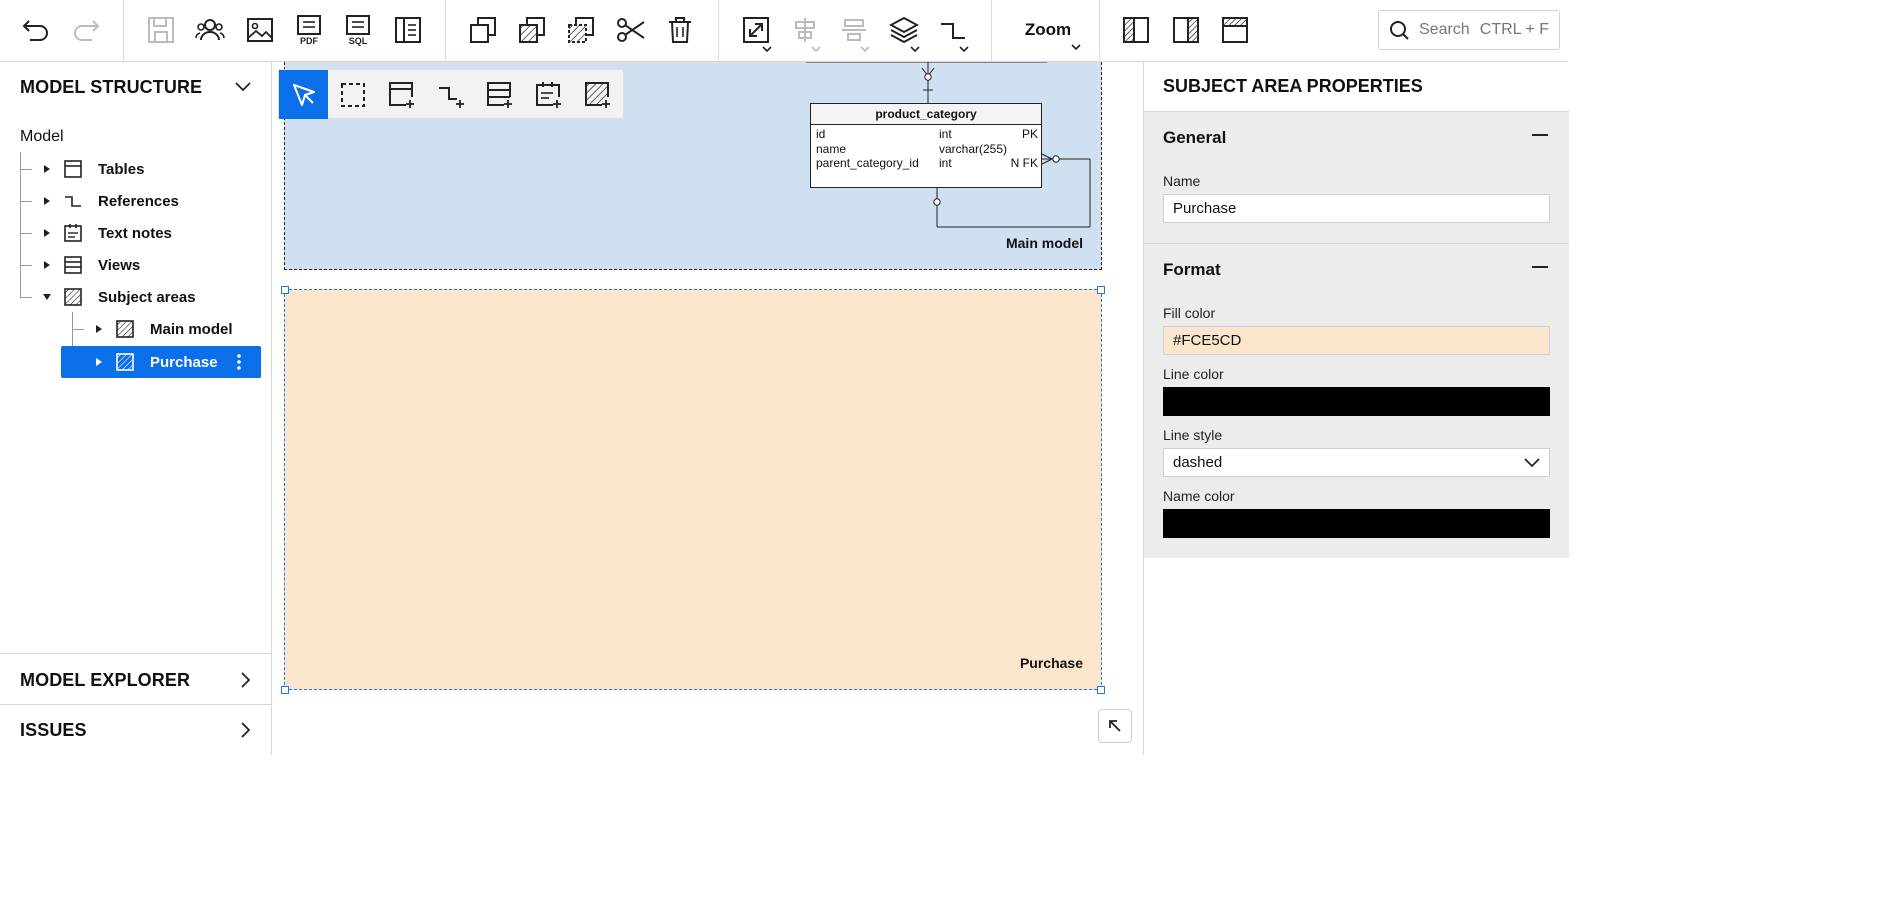 Image resolution: width=1904 pixels, height=917 pixels. What do you see at coordinates (309, 30) in the screenshot?
I see `export-pdf-button: PDF` at bounding box center [309, 30].